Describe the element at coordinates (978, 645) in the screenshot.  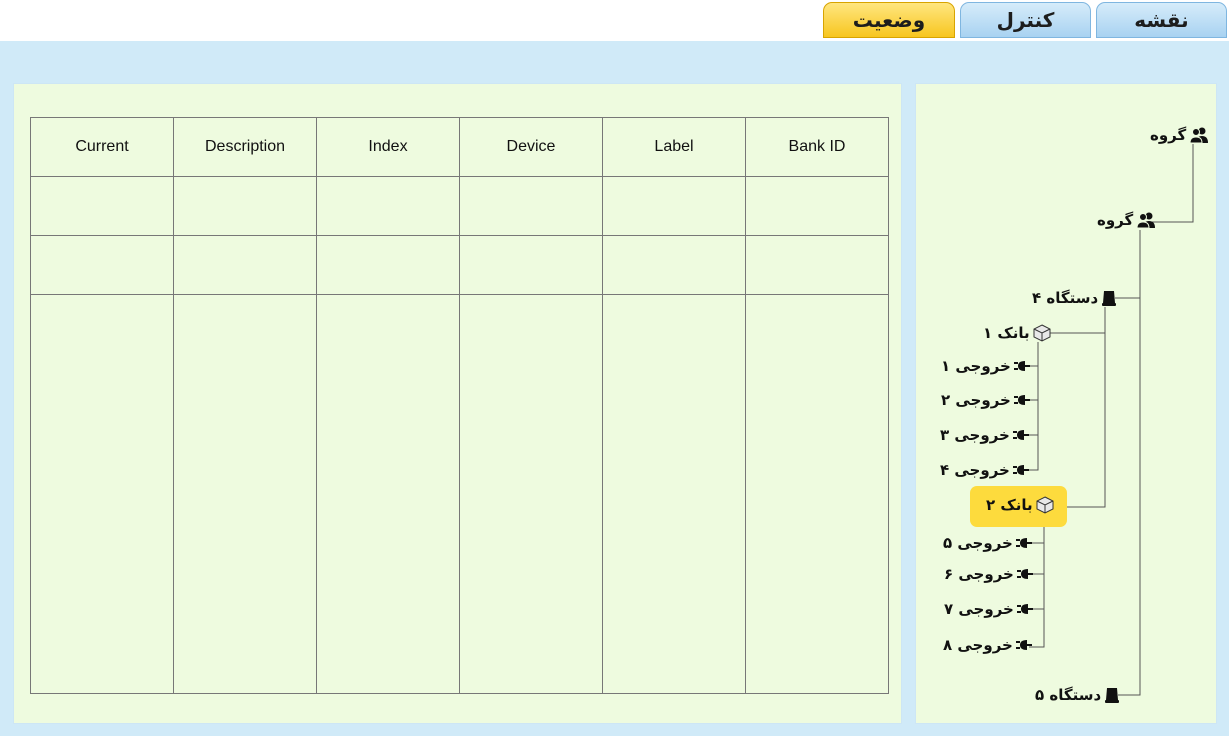
I see `tree-node-label: خروجی ۸` at that location.